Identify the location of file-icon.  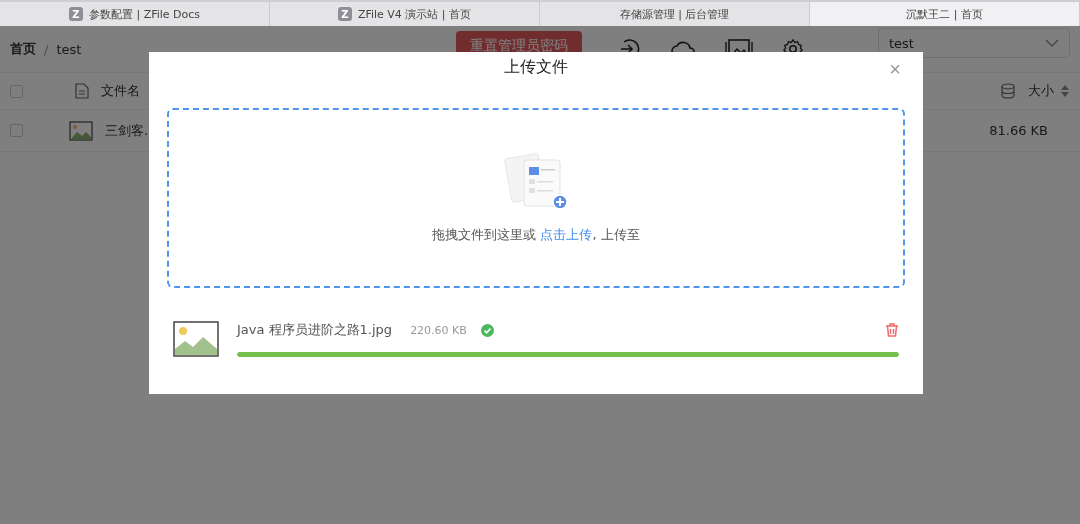
(82, 91).